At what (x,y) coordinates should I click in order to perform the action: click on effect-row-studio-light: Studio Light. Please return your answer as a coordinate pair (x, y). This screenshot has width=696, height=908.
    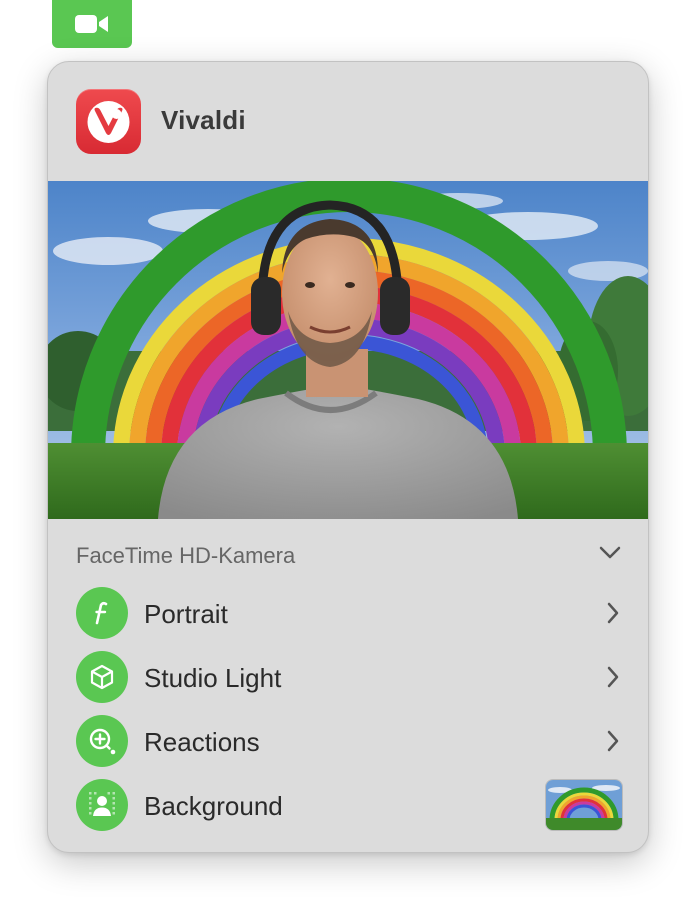
    Looking at the image, I should click on (348, 677).